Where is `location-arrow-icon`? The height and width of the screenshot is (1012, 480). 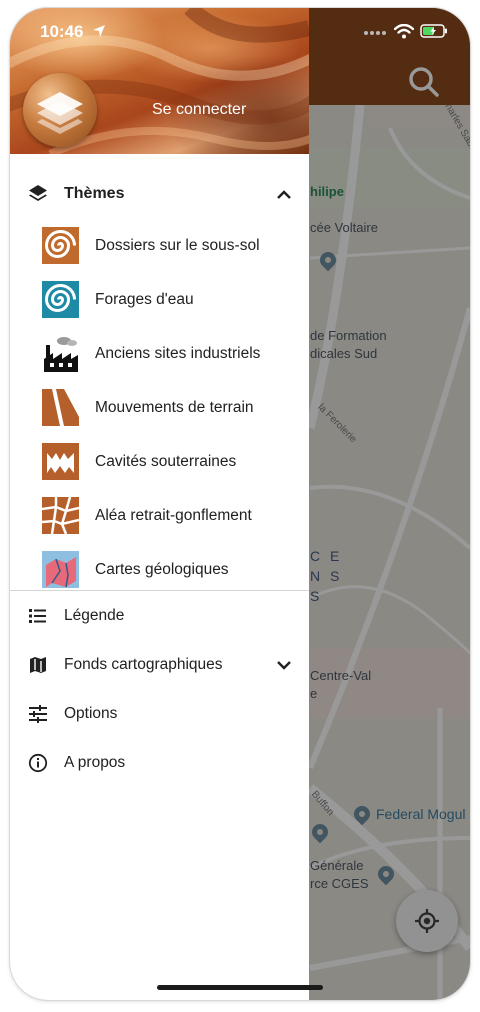
location-arrow-icon is located at coordinates (99, 31).